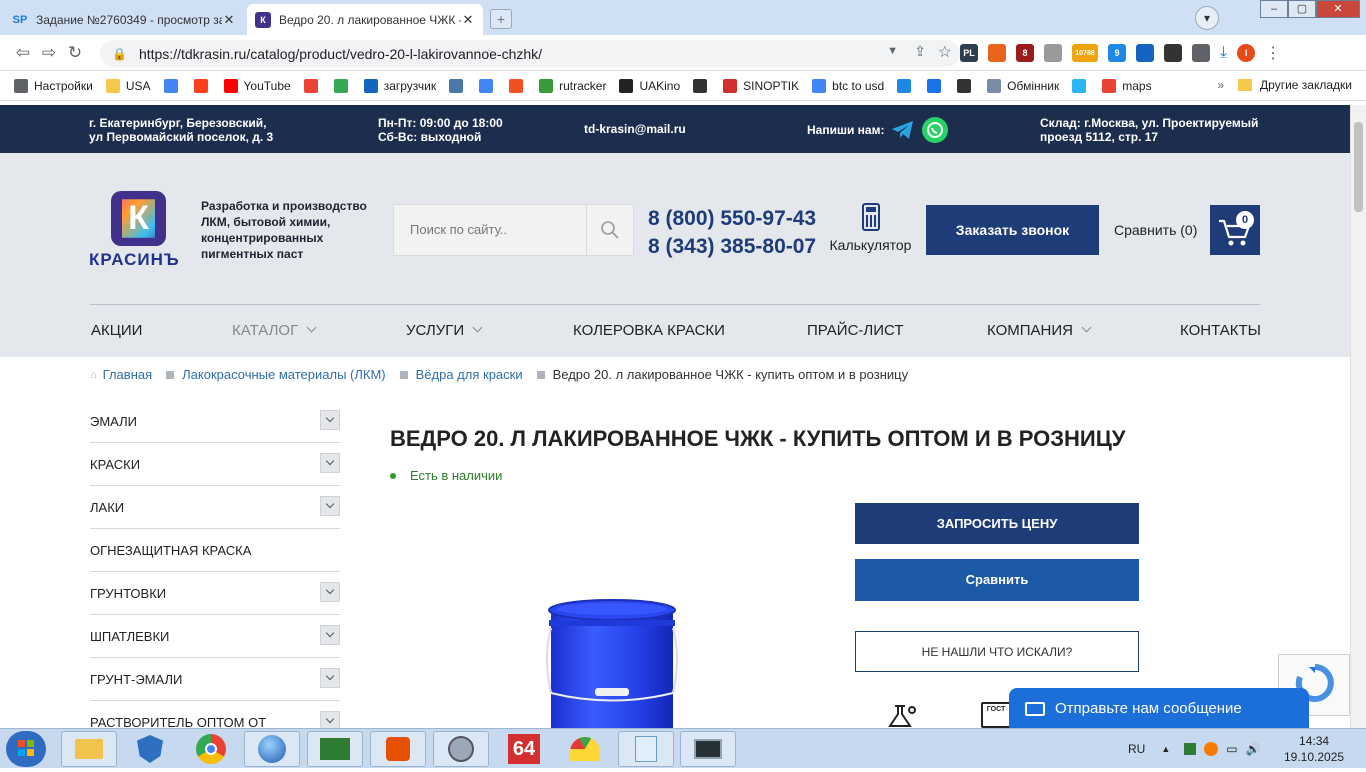  Describe the element at coordinates (215, 636) in the screenshot. I see `sidebar-item: Шпатлевки` at that location.